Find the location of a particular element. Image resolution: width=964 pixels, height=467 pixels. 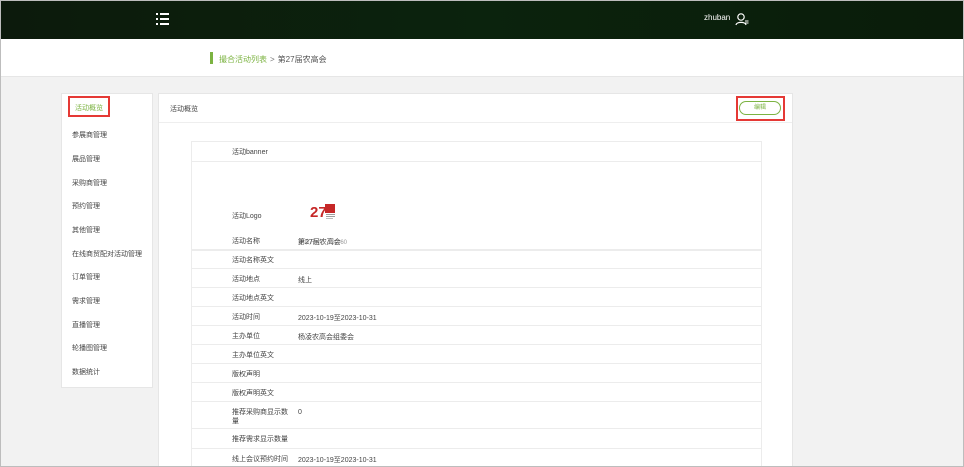

field-value: 线上 is located at coordinates (305, 280).